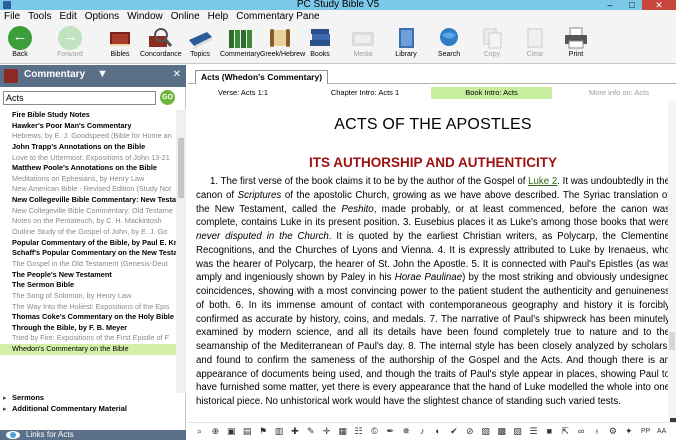 The height and width of the screenshot is (440, 676). What do you see at coordinates (67, 17) in the screenshot?
I see `menu-edit: Edit` at bounding box center [67, 17].